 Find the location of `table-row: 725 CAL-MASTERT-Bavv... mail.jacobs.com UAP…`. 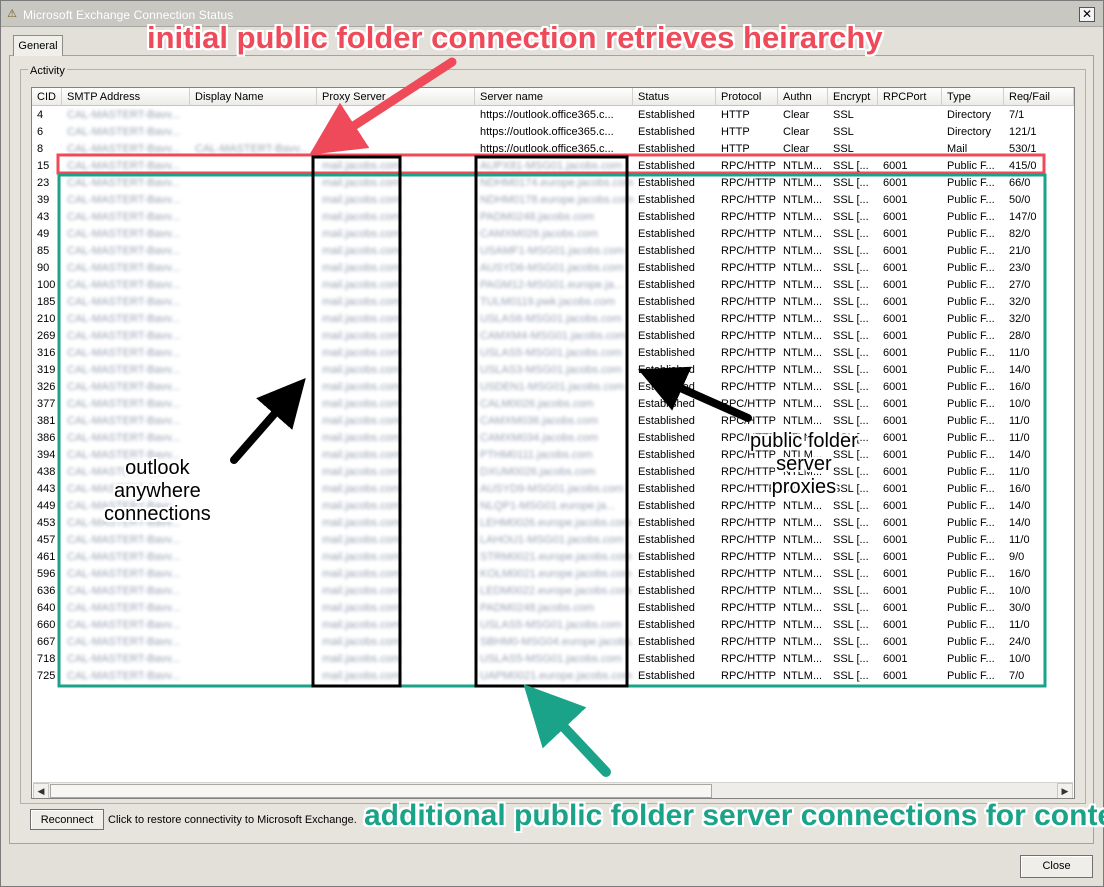

table-row: 725 CAL-MASTERT-Bavv... mail.jacobs.com UAP… is located at coordinates (553, 676).